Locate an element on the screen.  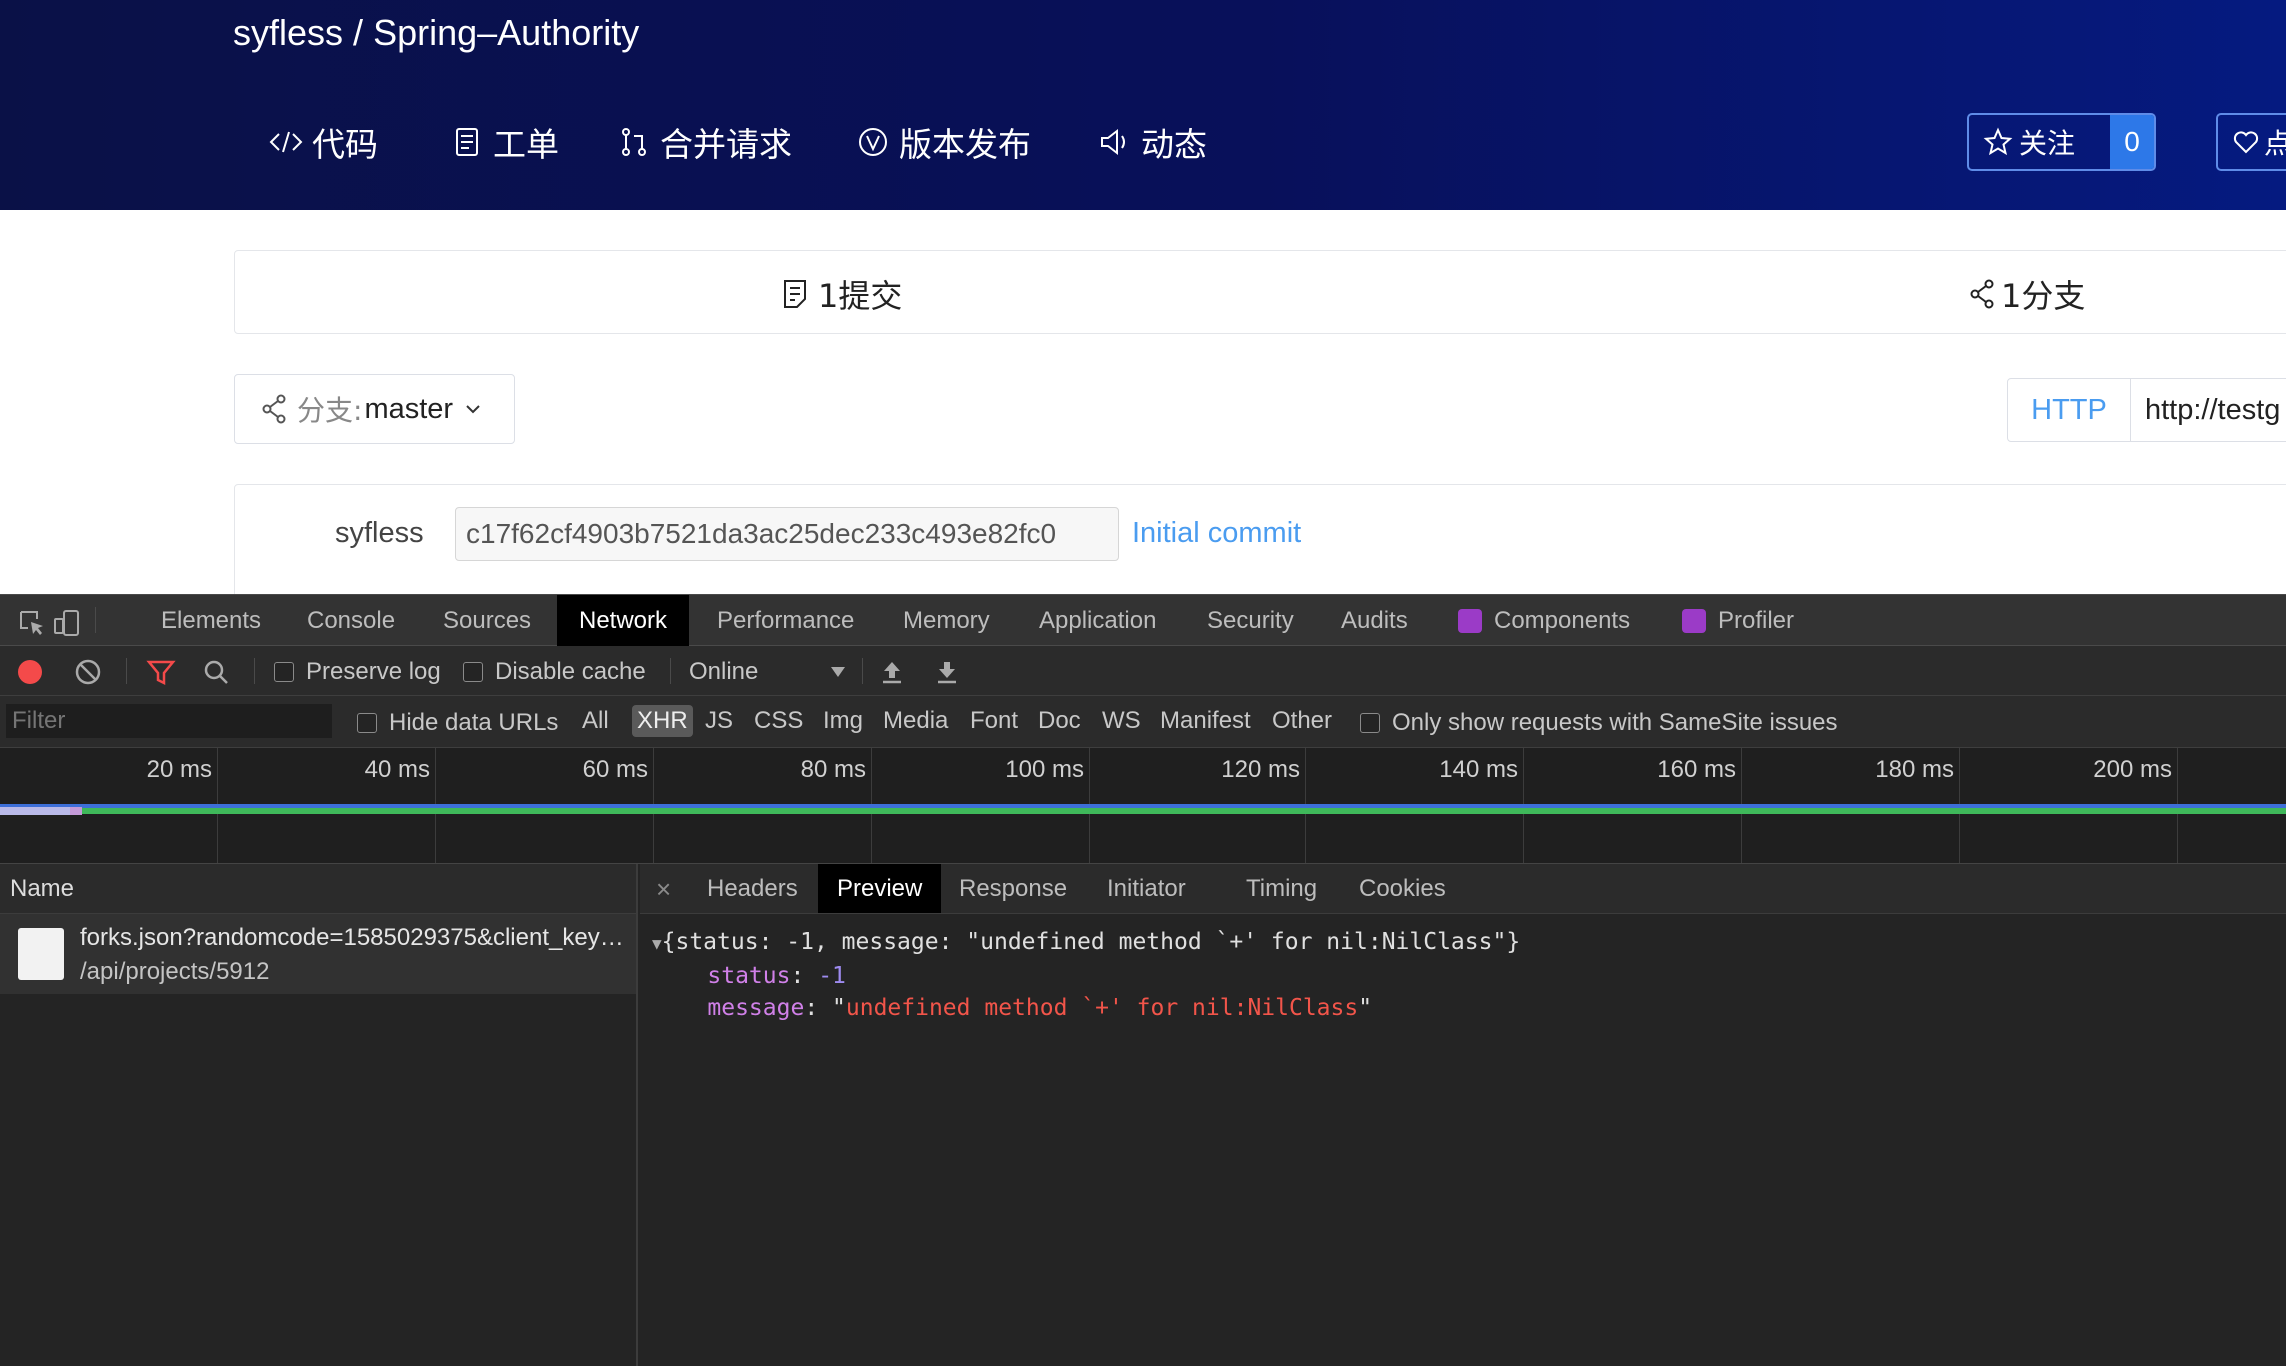
nav-releases: 版本发布 is located at coordinates (943, 142).